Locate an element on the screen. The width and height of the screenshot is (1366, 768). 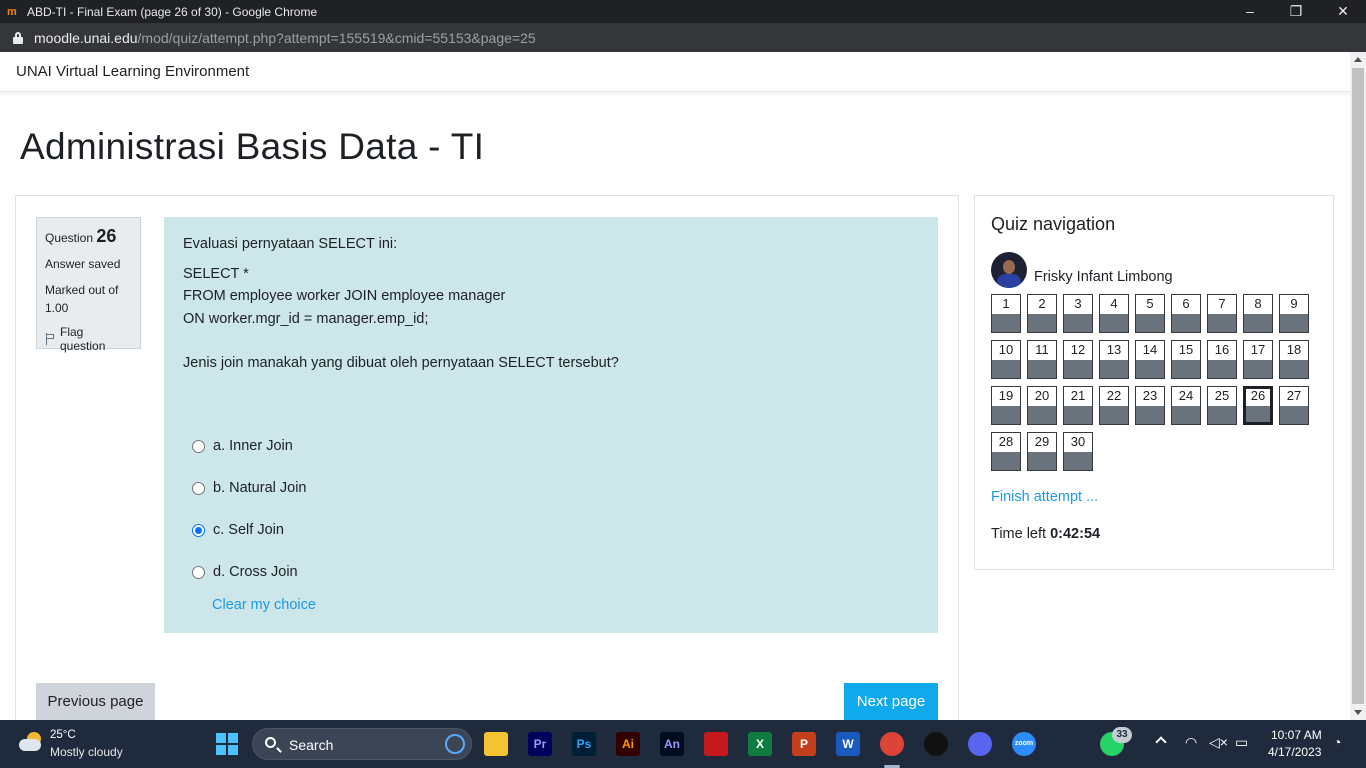
maximize-button: ❐ is located at coordinates (1296, 11).